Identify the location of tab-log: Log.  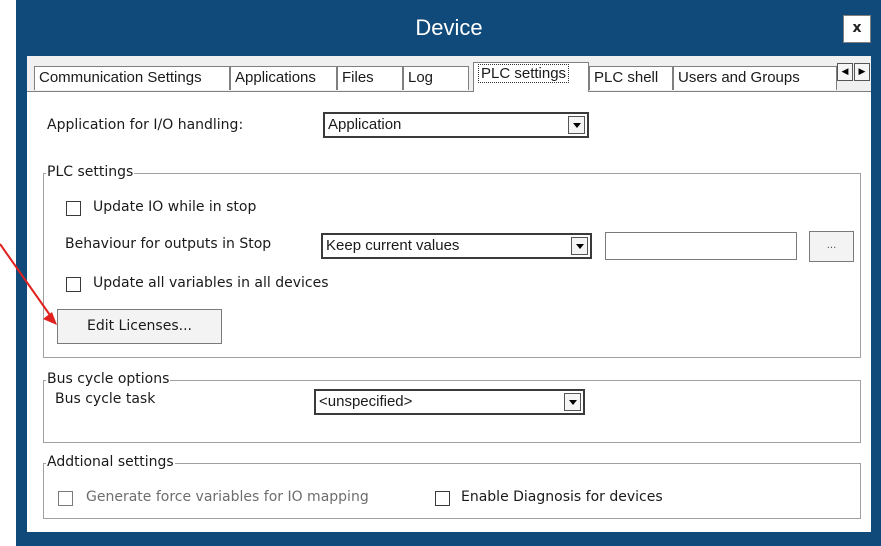
(436, 78).